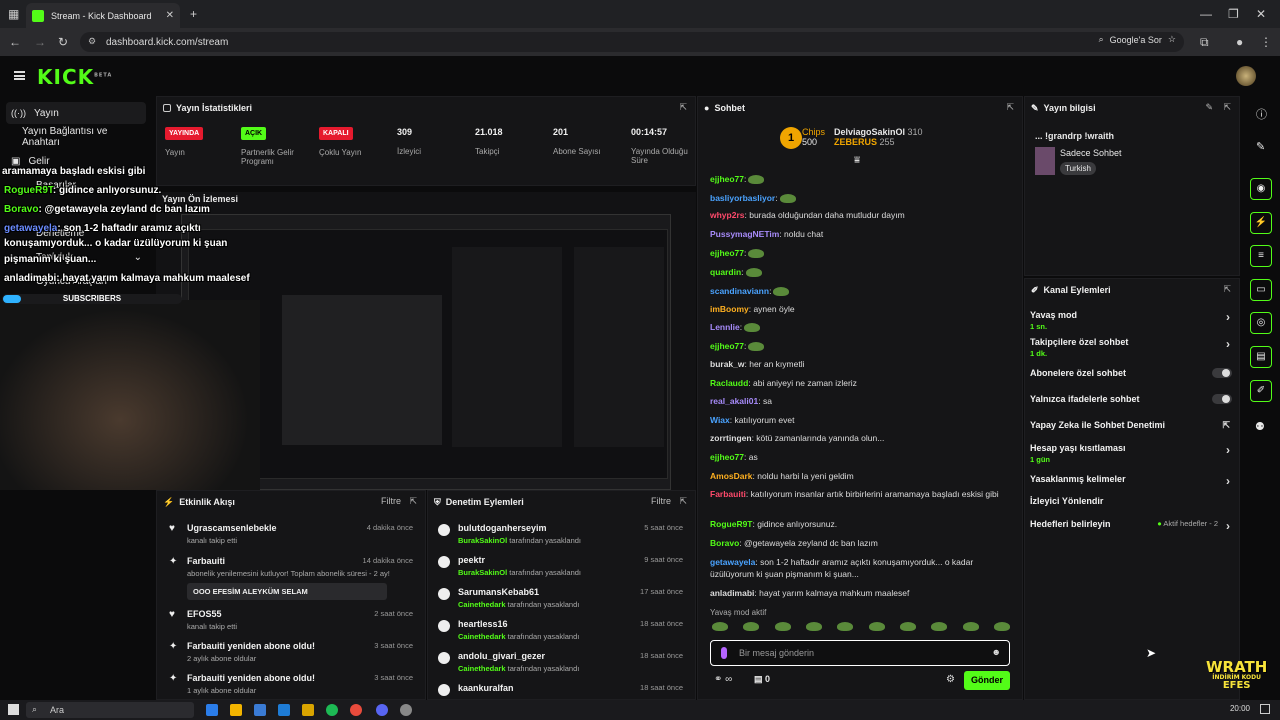 The height and width of the screenshot is (720, 1280). Describe the element at coordinates (727, 215) in the screenshot. I see `chat-username: whyp2rs` at that location.